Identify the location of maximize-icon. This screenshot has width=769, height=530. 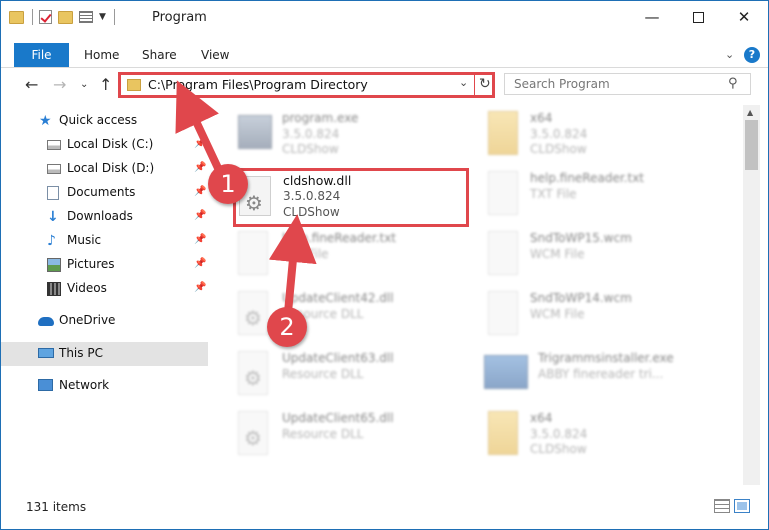
(698, 17).